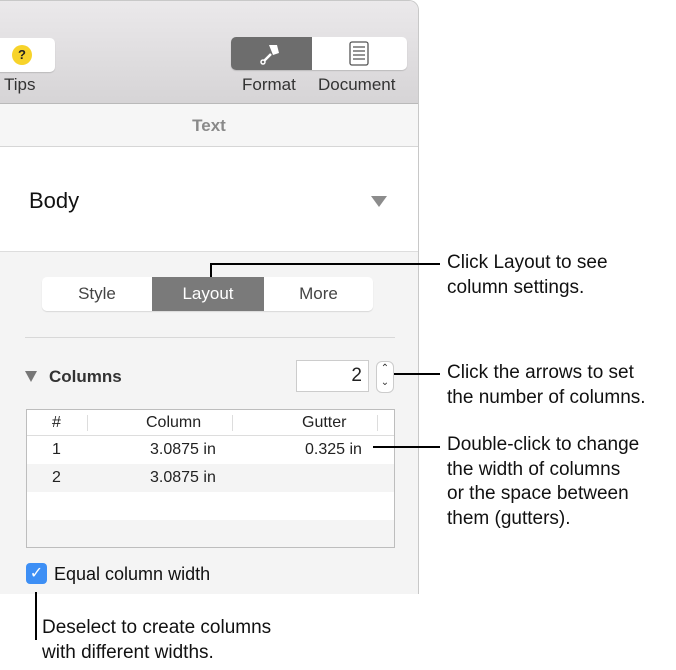 This screenshot has height=670, width=676. What do you see at coordinates (379, 201) in the screenshot?
I see `dropdown-arrow-icon` at bounding box center [379, 201].